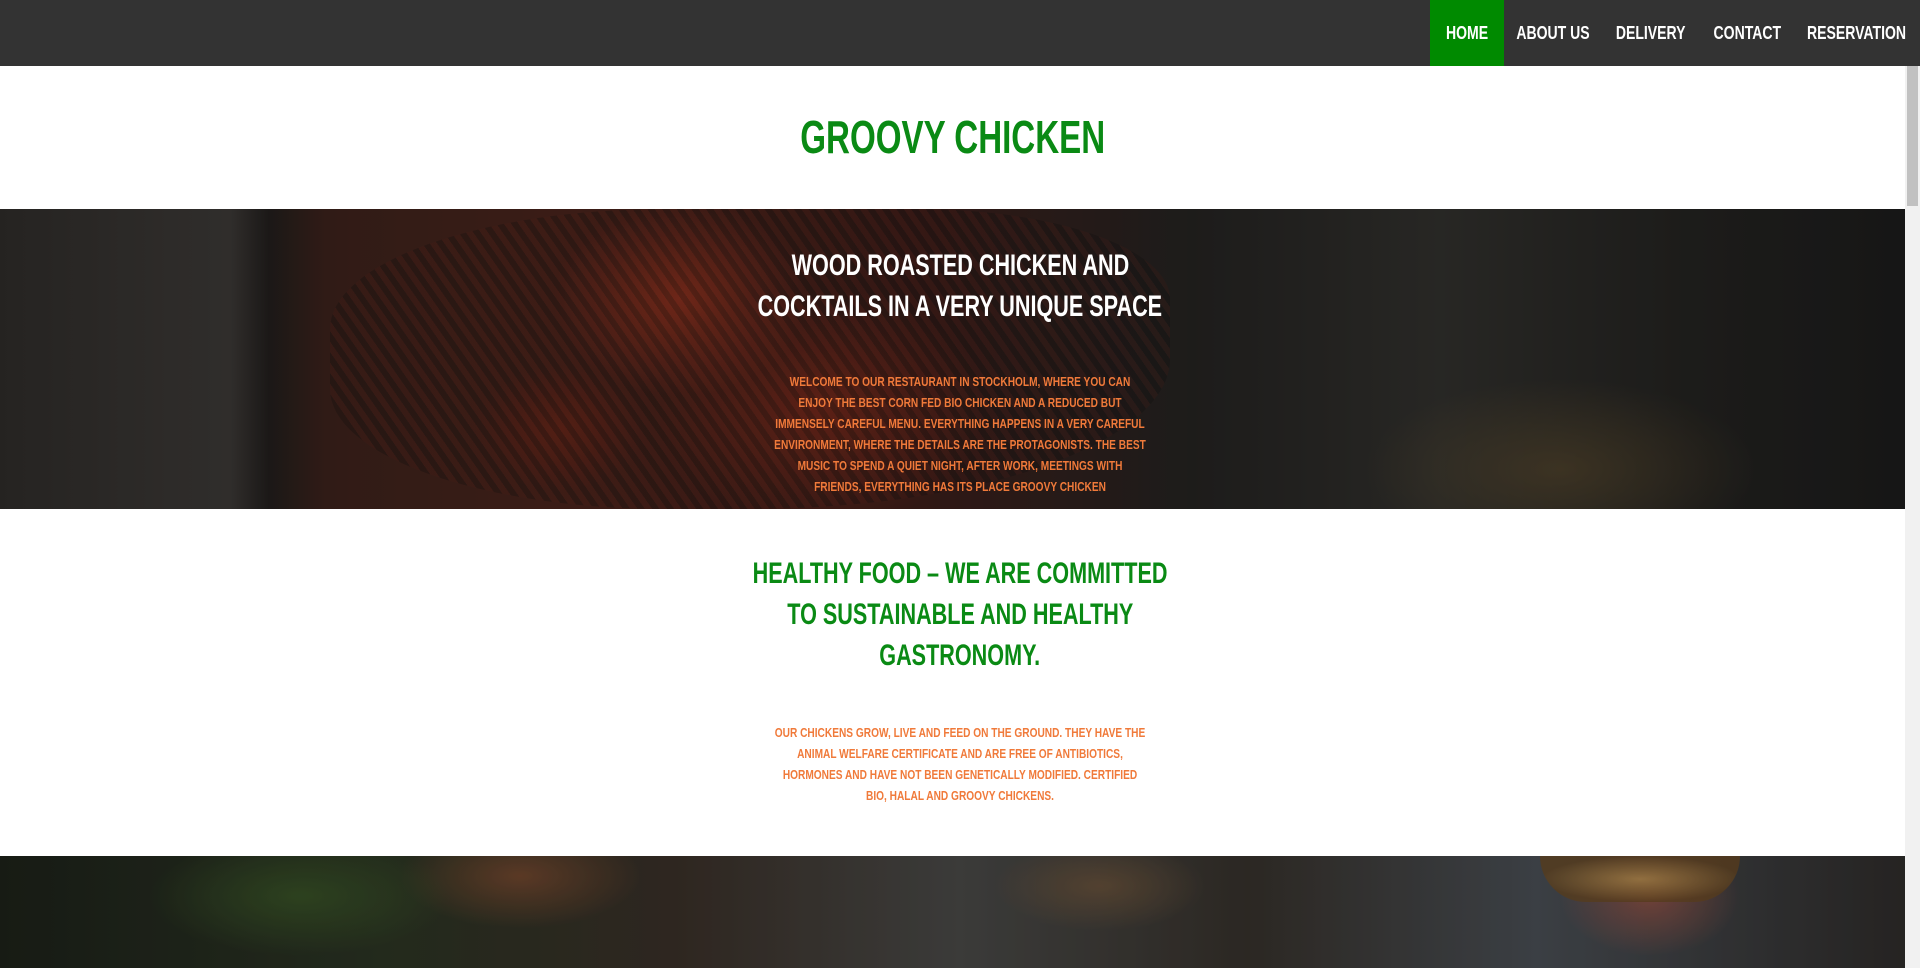 This screenshot has width=1920, height=968. What do you see at coordinates (960, 655) in the screenshot?
I see `healthy-heading-line-3: GASTRONOMY.` at bounding box center [960, 655].